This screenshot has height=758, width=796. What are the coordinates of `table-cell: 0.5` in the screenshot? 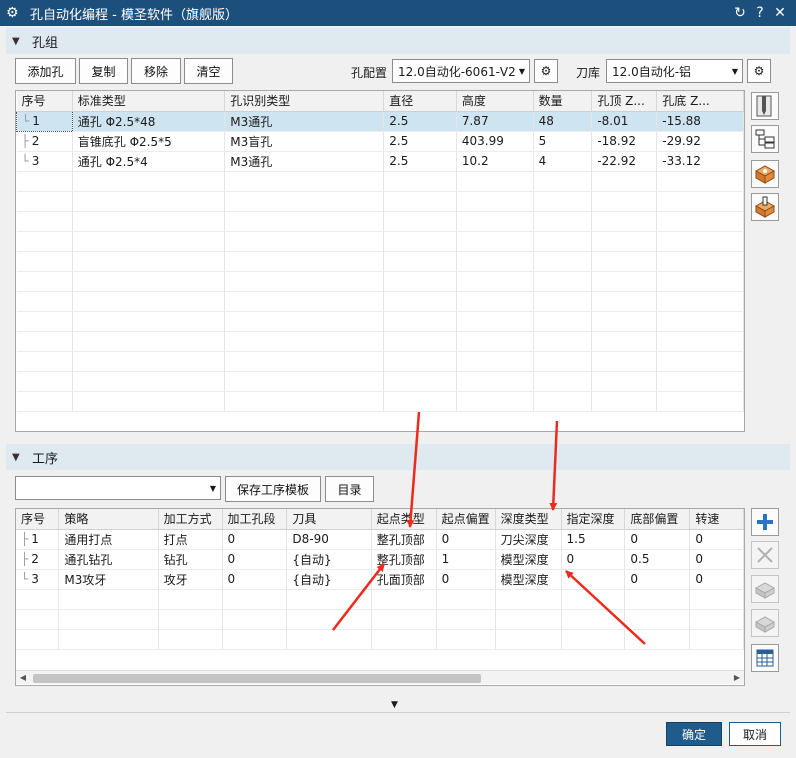 It's located at (657, 559).